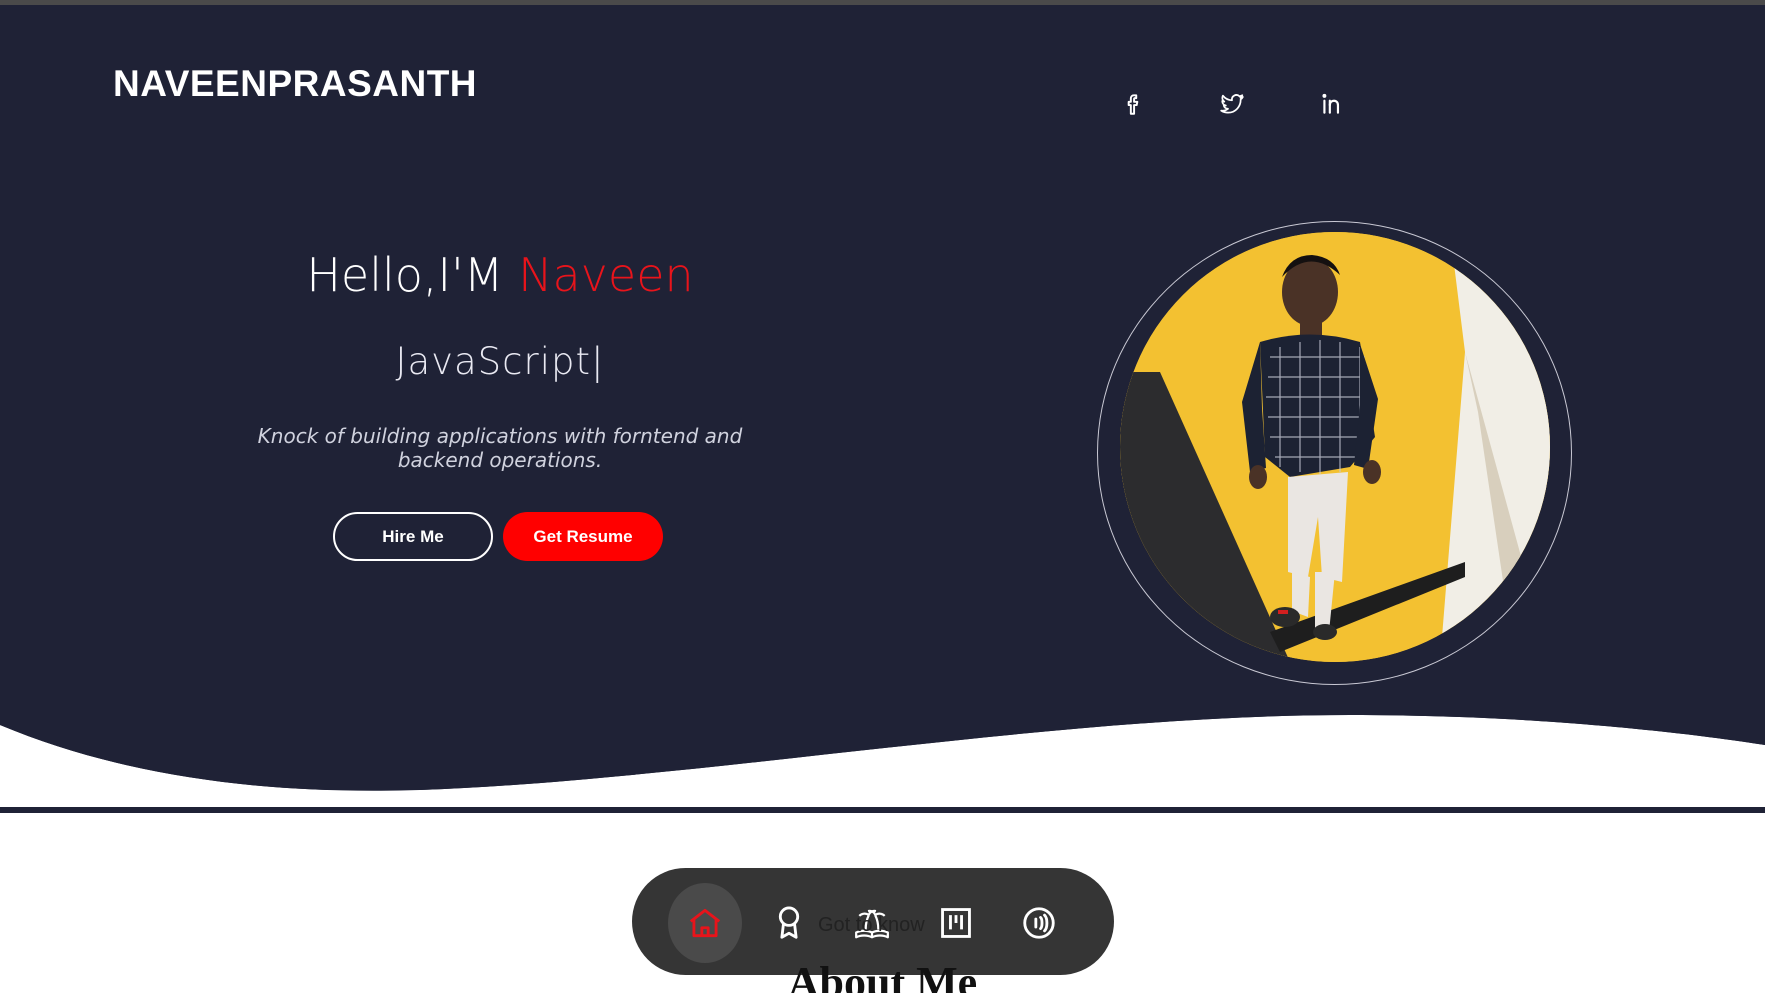 The image size is (1765, 993). Describe the element at coordinates (500, 361) in the screenshot. I see `typed-role: JavaScript|` at that location.